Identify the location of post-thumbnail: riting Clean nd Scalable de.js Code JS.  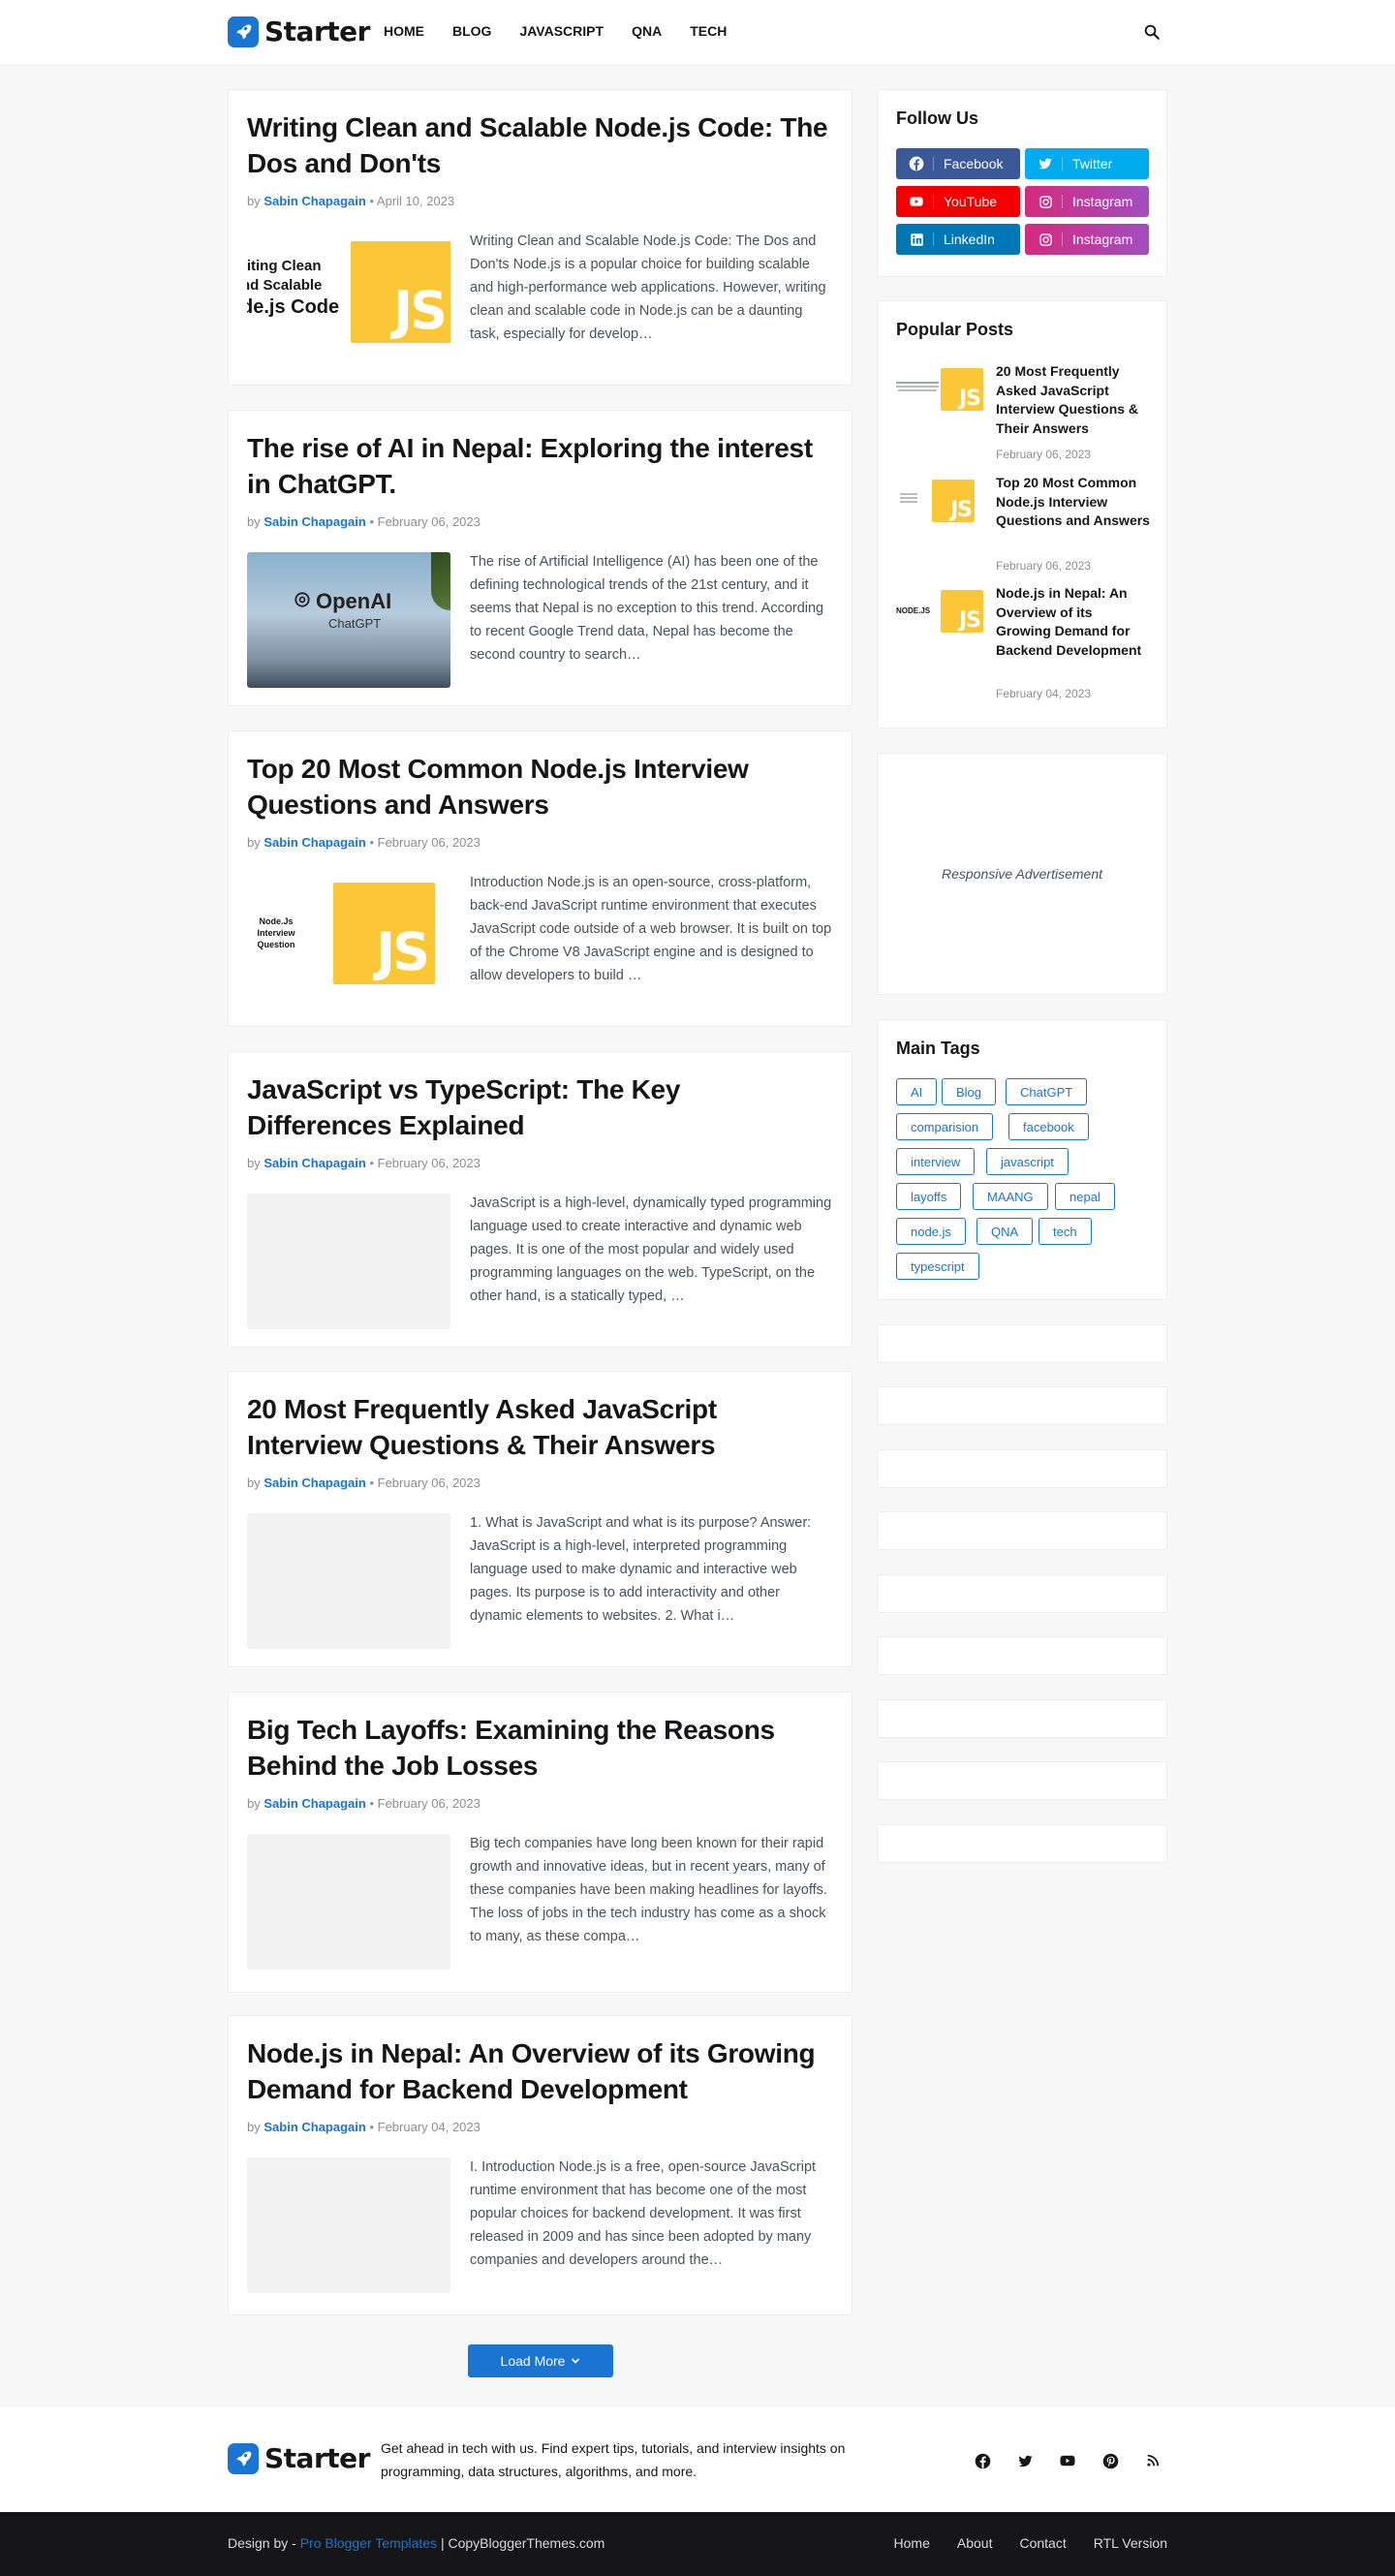
(348, 299).